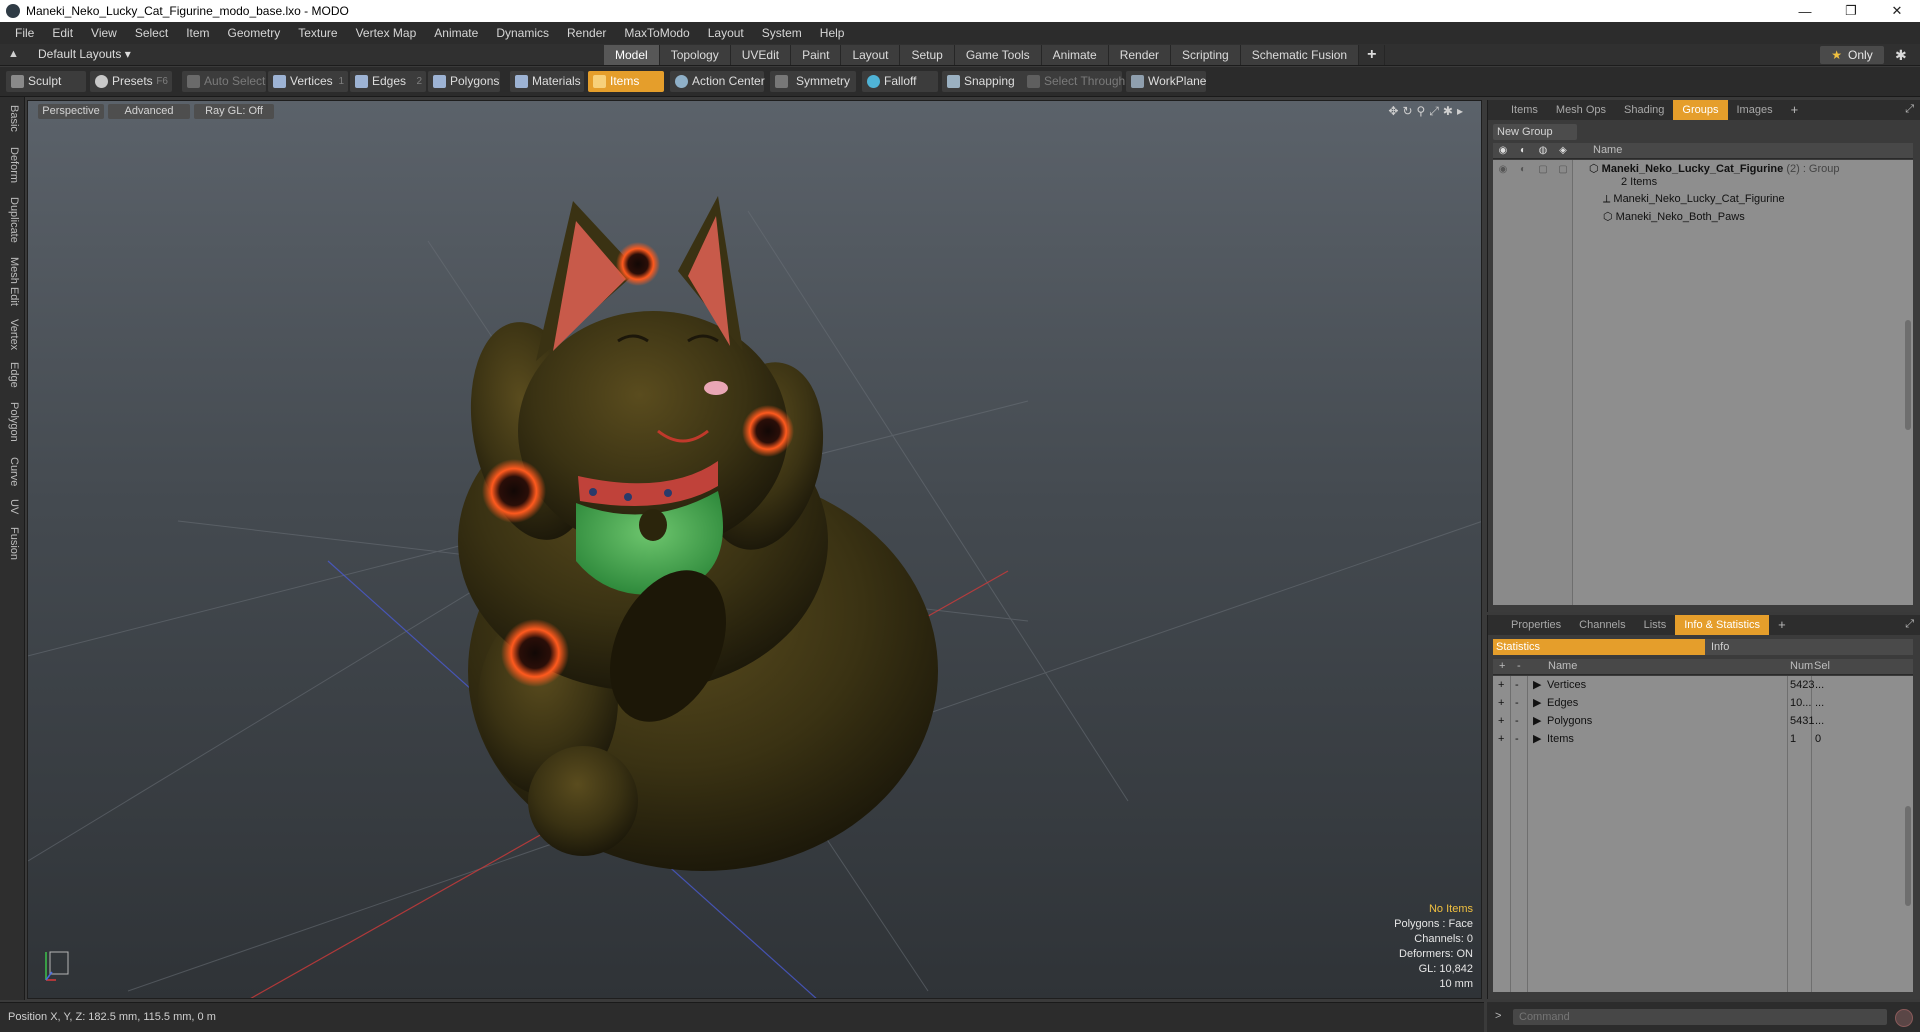 The width and height of the screenshot is (1920, 1032). I want to click on maximize-button: ❐, so click(1851, 11).